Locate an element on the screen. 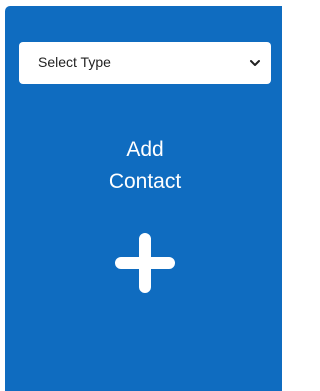  type-select: Select Type is located at coordinates (145, 63).